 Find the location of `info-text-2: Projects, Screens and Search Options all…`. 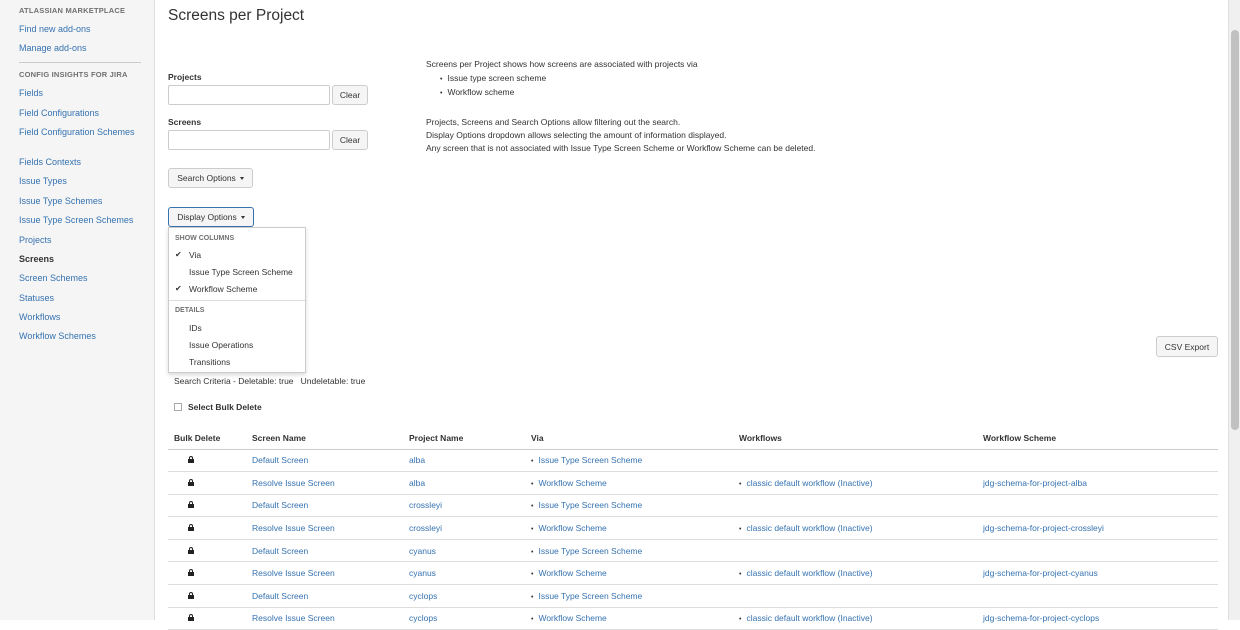

info-text-2: Projects, Screens and Search Options all… is located at coordinates (620, 135).